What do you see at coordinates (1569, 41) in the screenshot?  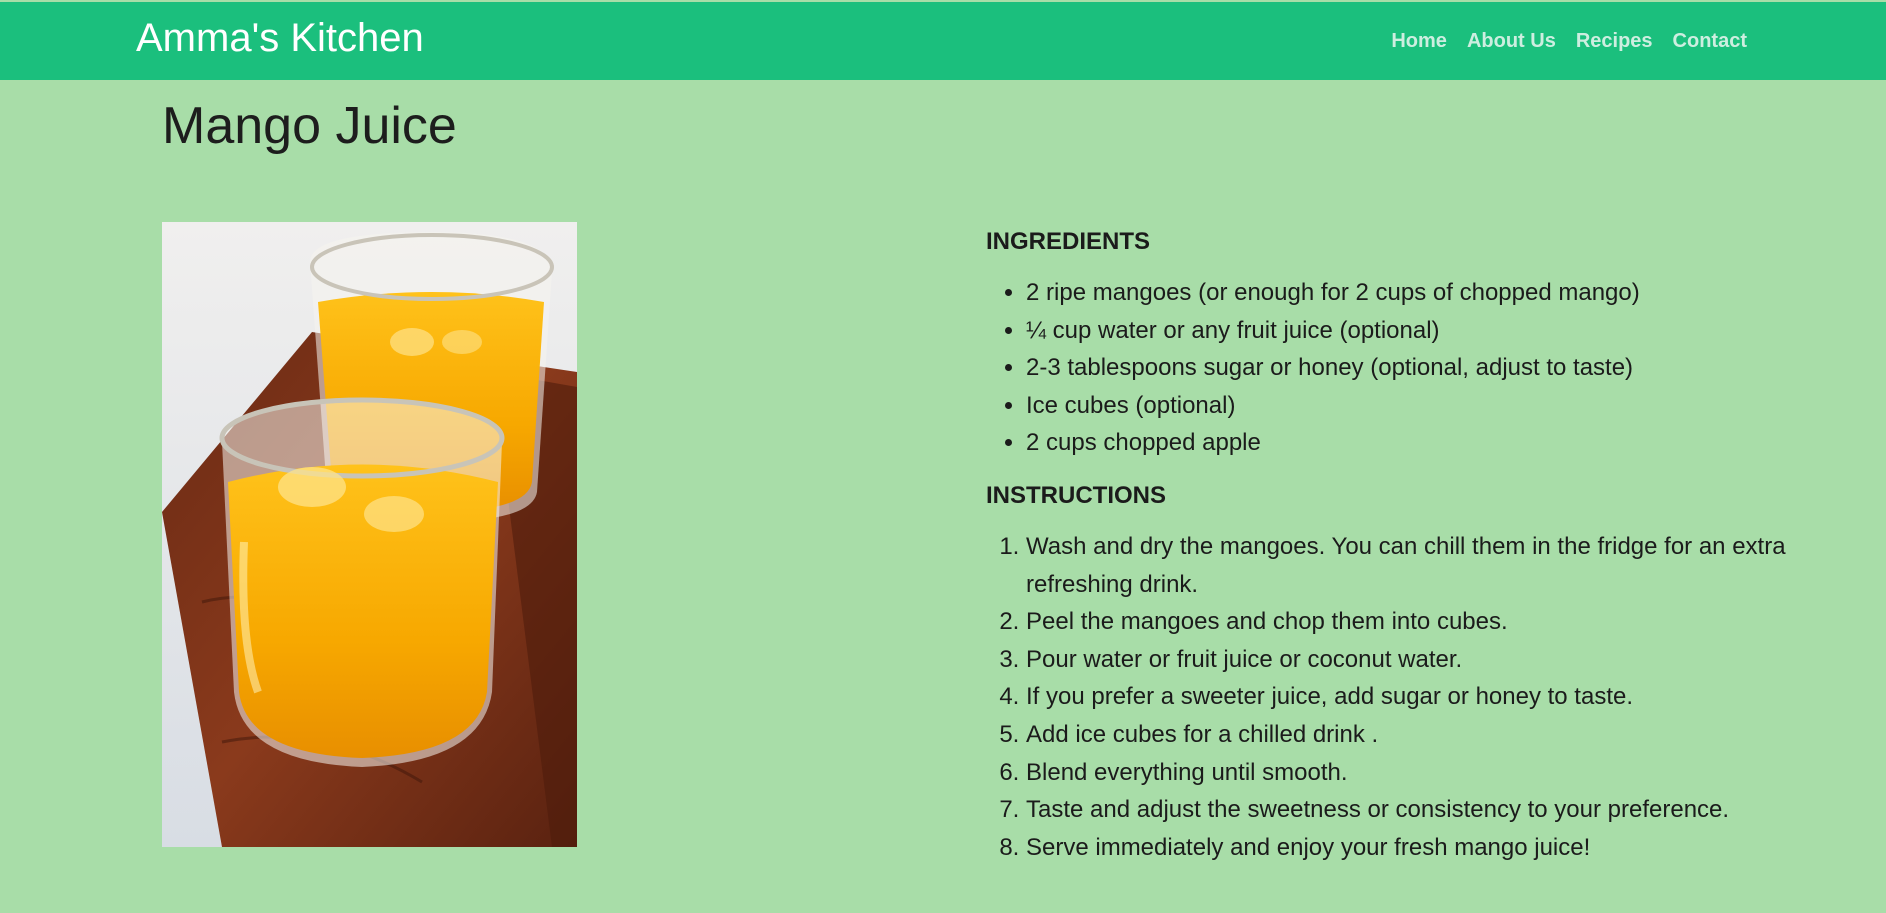 I see `nav-links: Home About Us Recipes Contact` at bounding box center [1569, 41].